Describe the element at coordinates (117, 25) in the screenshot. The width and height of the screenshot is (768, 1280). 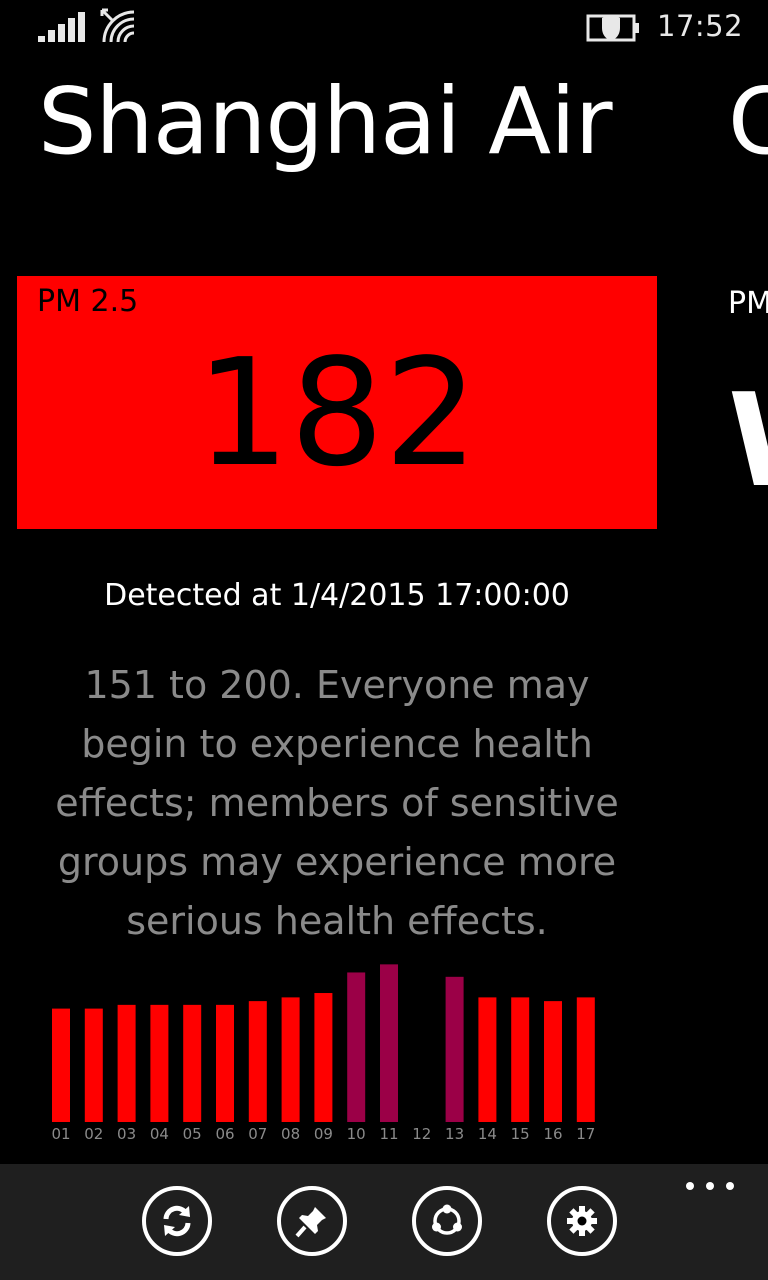
I see `wifi-icon` at that location.